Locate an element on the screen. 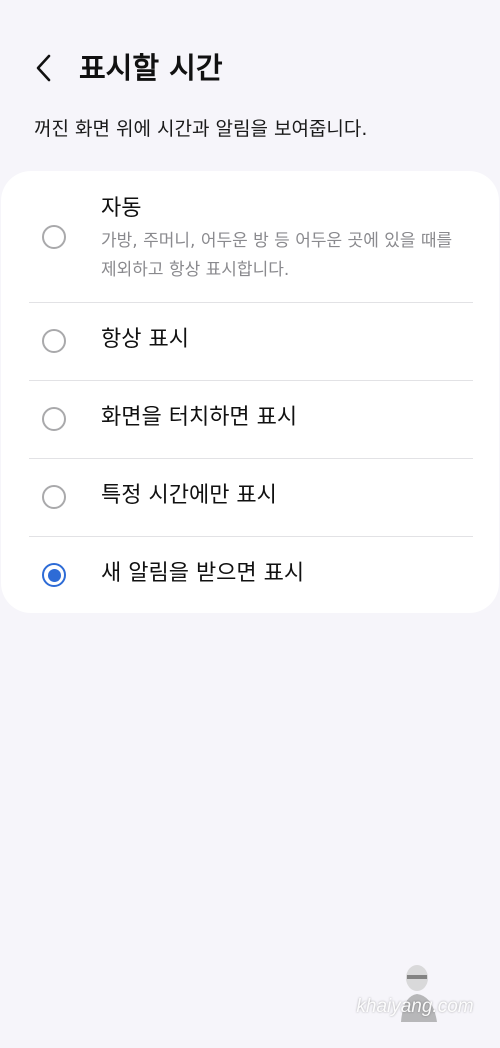 The image size is (500, 1048). chevron-left-icon is located at coordinates (43, 68).